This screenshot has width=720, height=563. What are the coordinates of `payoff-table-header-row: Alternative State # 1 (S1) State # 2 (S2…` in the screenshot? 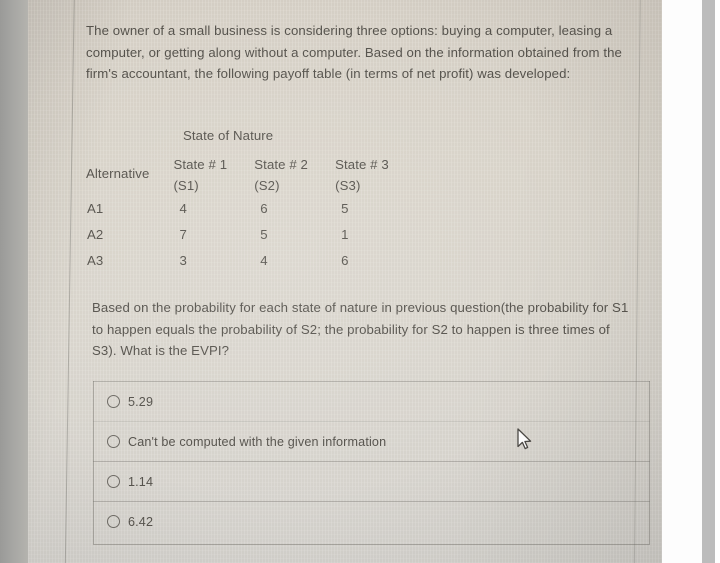 It's located at (251, 175).